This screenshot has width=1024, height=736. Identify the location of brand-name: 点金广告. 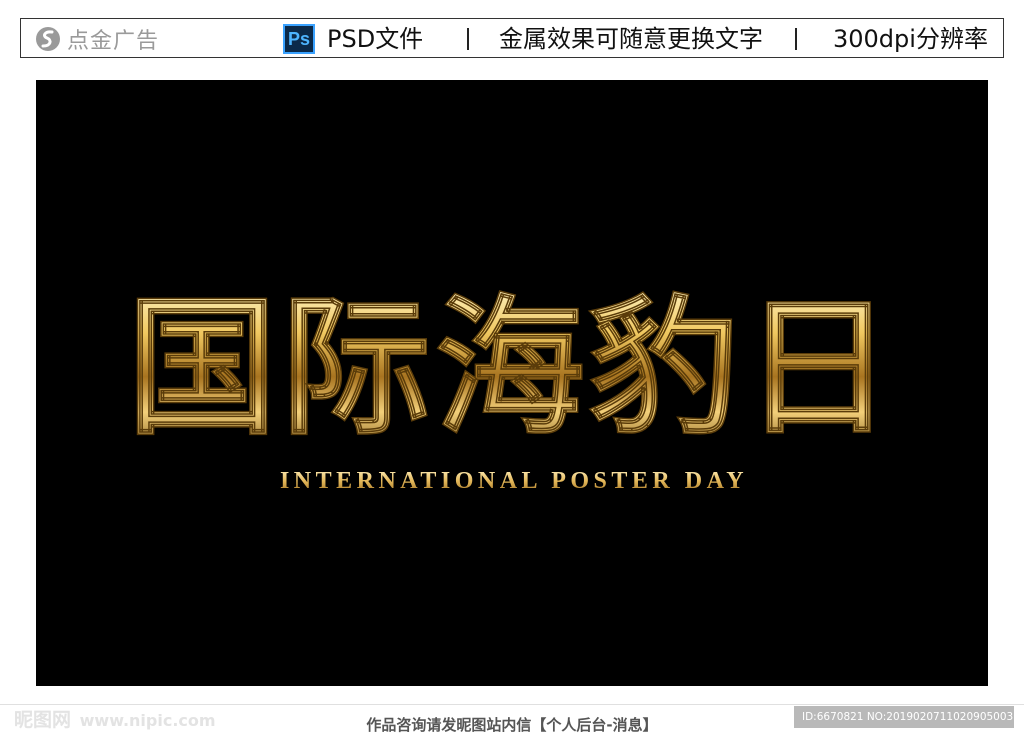
(113, 41).